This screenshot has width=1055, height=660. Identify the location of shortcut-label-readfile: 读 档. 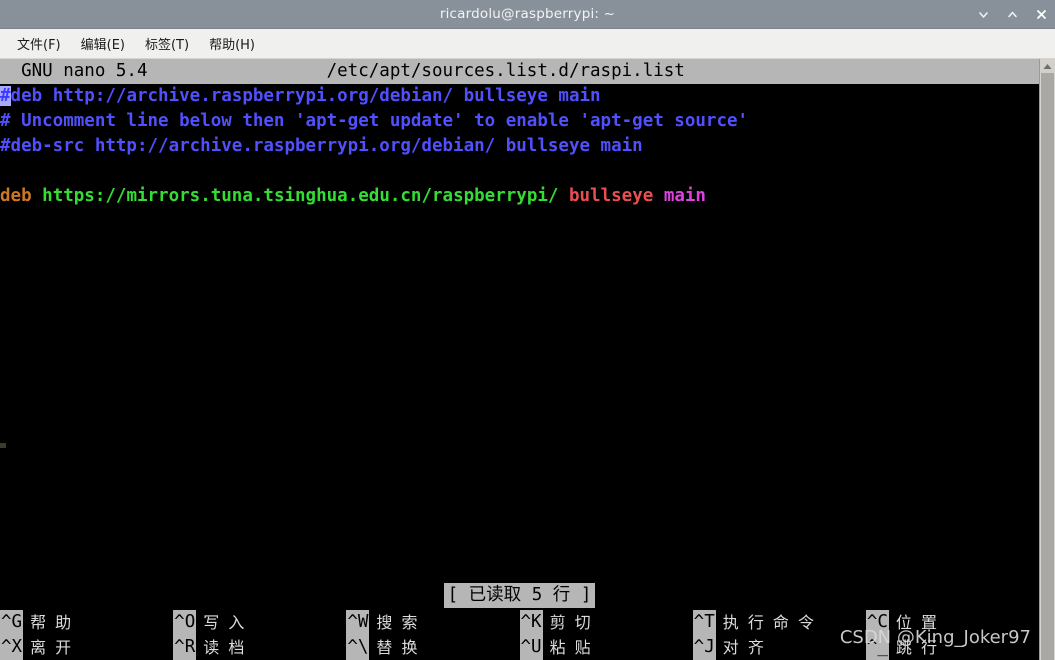
(225, 647).